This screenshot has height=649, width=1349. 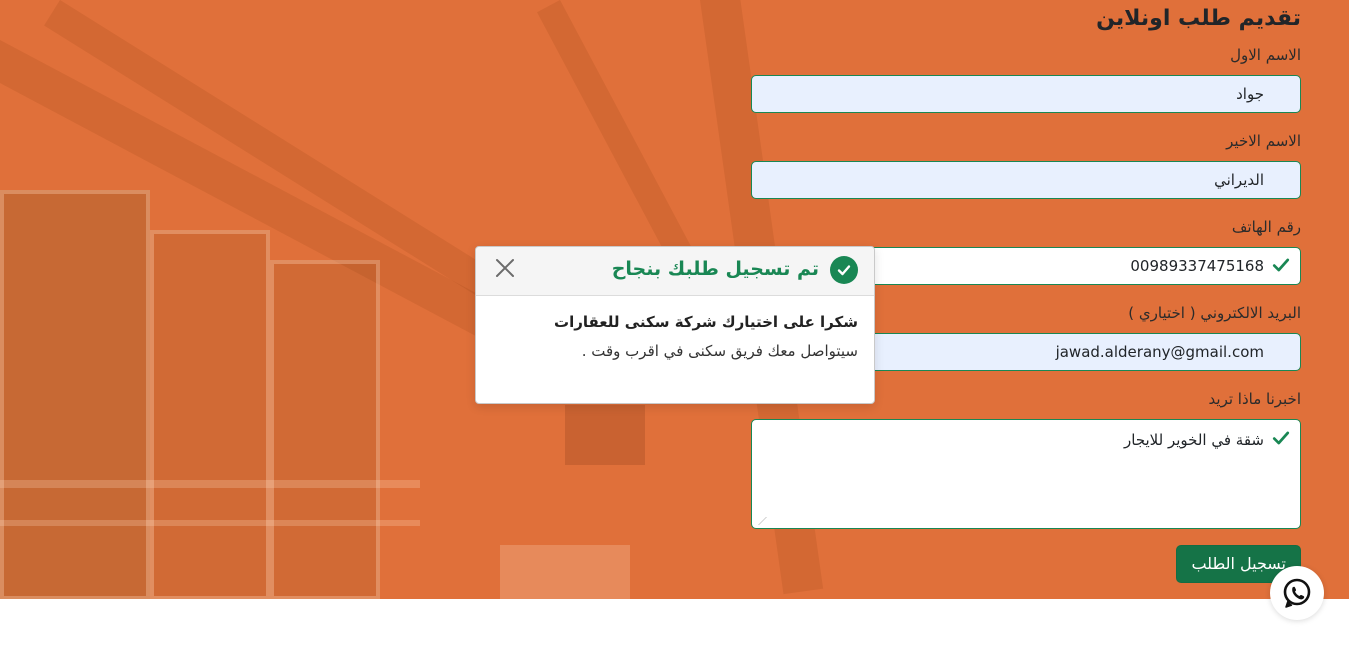 I want to click on toast-header: تم تسجيل طلبك بنجاح, so click(x=675, y=271).